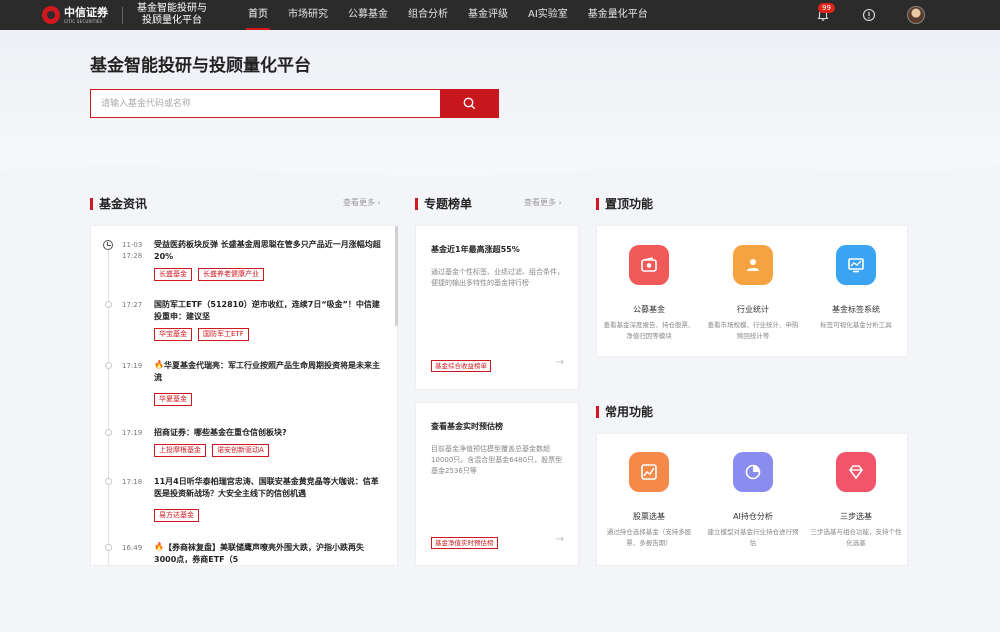 This screenshot has width=1000, height=632. I want to click on news-tag: 易方达基金, so click(176, 515).